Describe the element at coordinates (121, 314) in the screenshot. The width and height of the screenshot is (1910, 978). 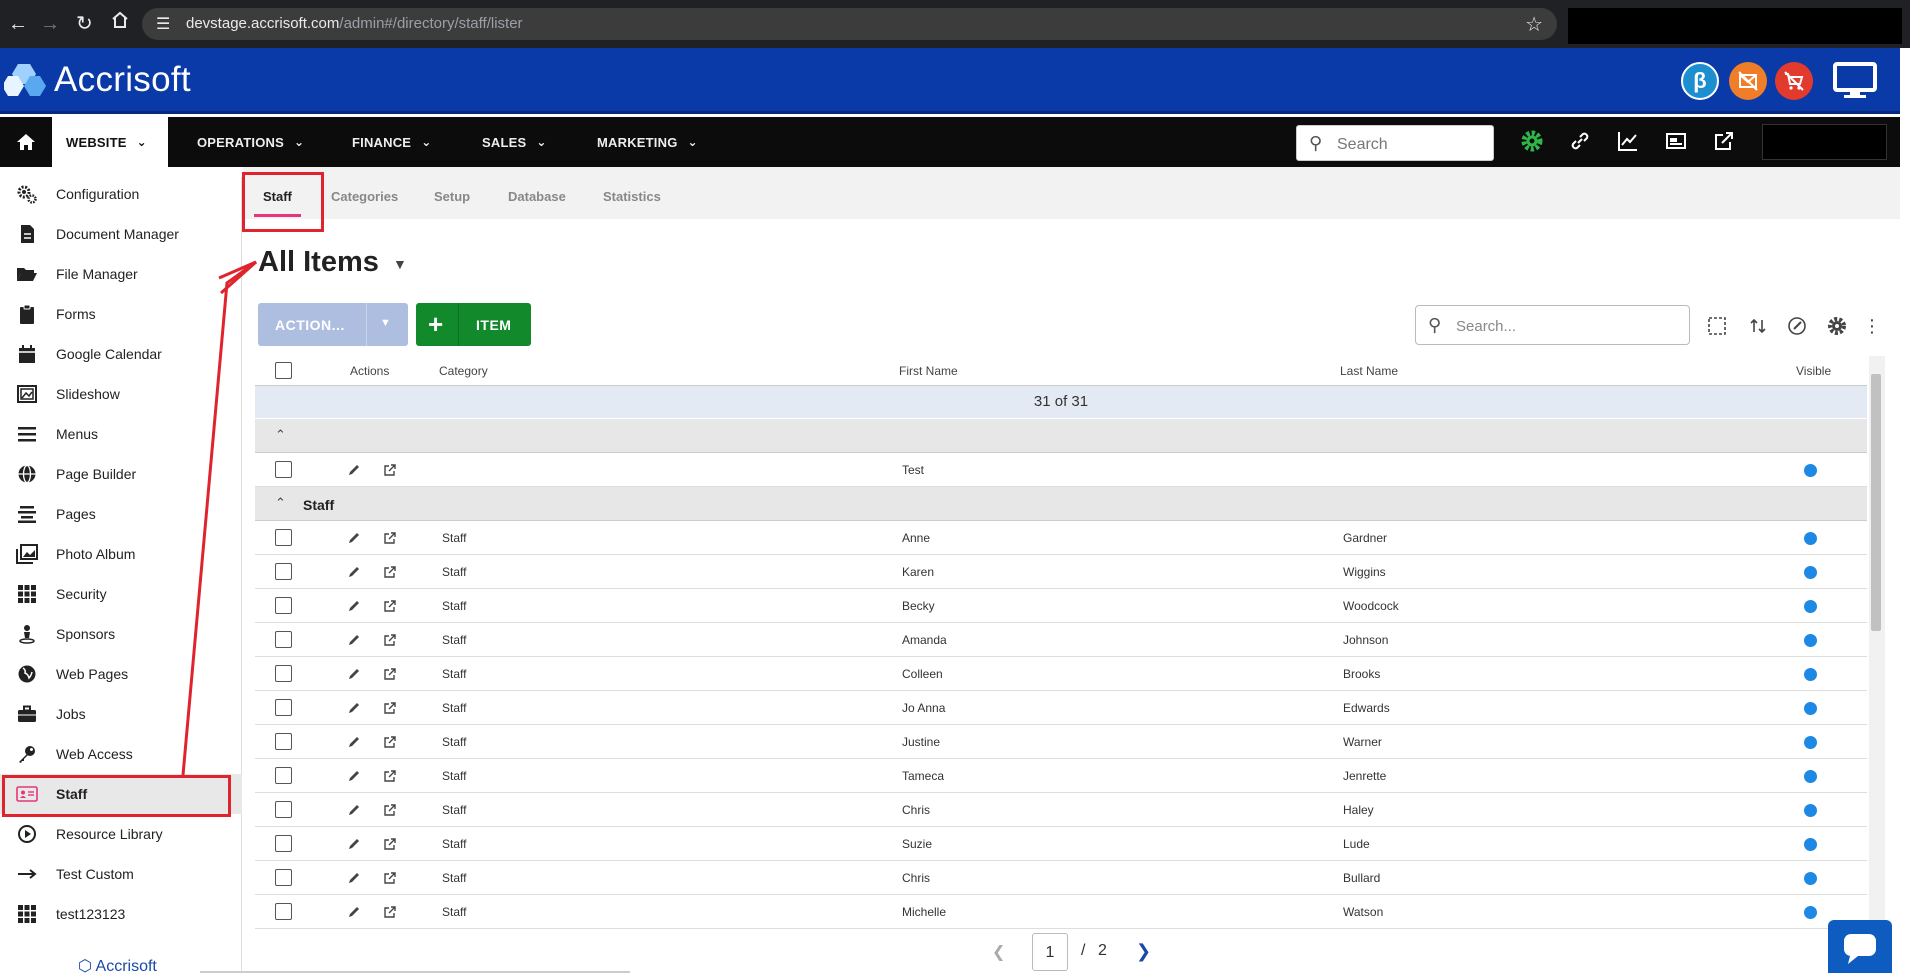
I see `sidebar-item-forms: Forms` at that location.